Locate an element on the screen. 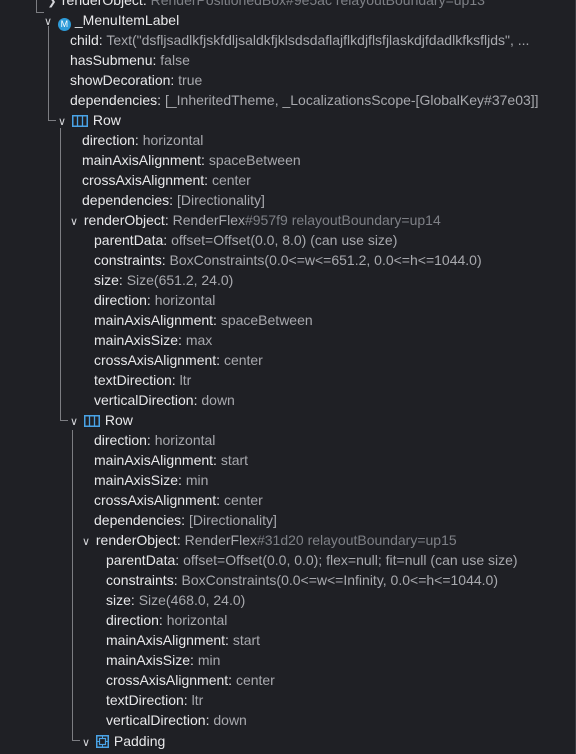 This screenshot has width=576, height=754. prop-value: start is located at coordinates (234, 460).